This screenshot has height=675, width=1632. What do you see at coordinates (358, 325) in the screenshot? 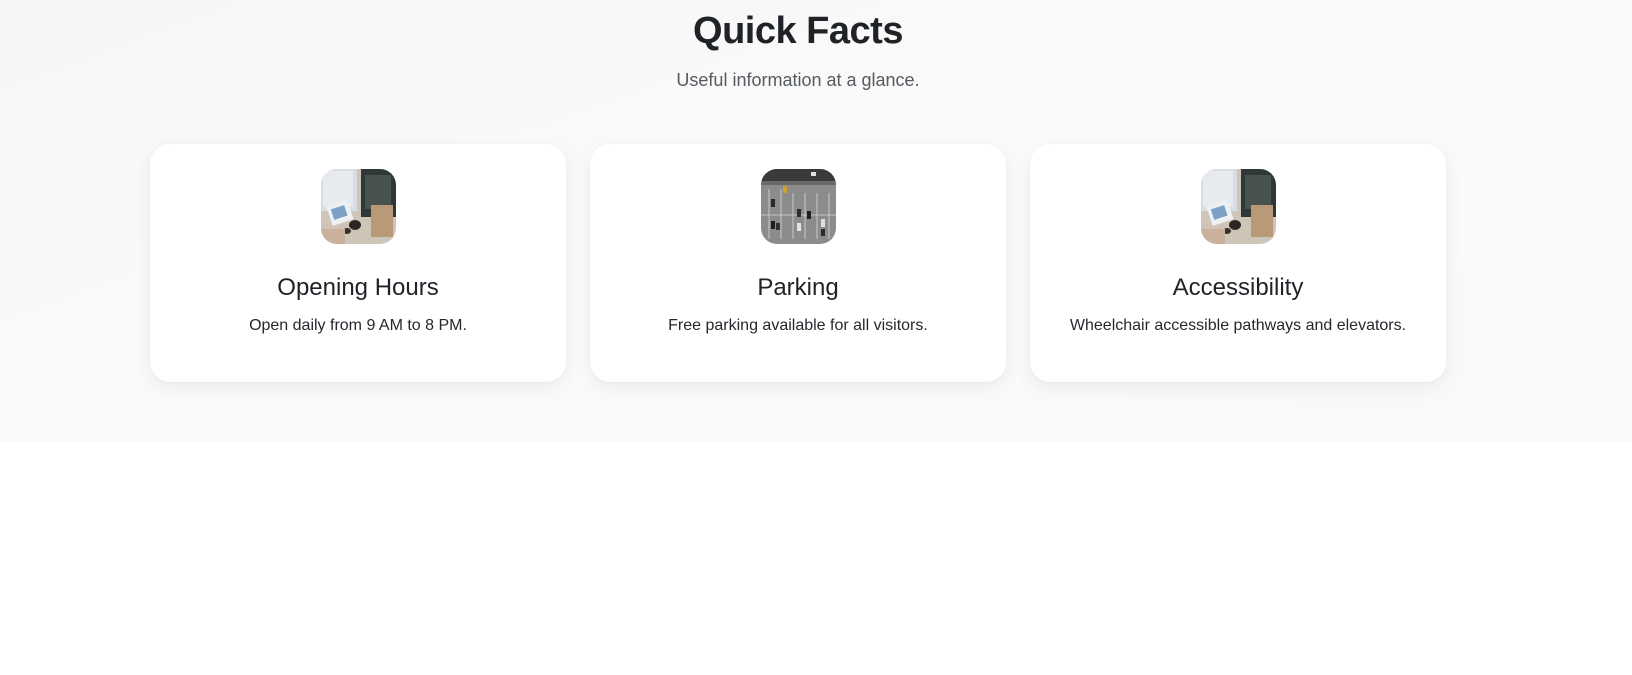
I see `opening-hours-description: Open daily from 9 AM to 8 PM.` at bounding box center [358, 325].